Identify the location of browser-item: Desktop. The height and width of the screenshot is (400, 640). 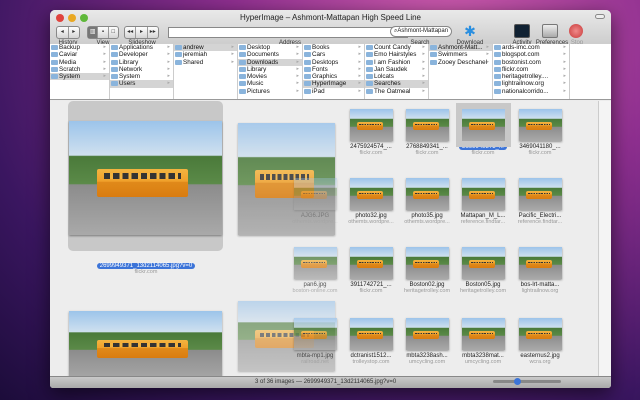
(270, 48).